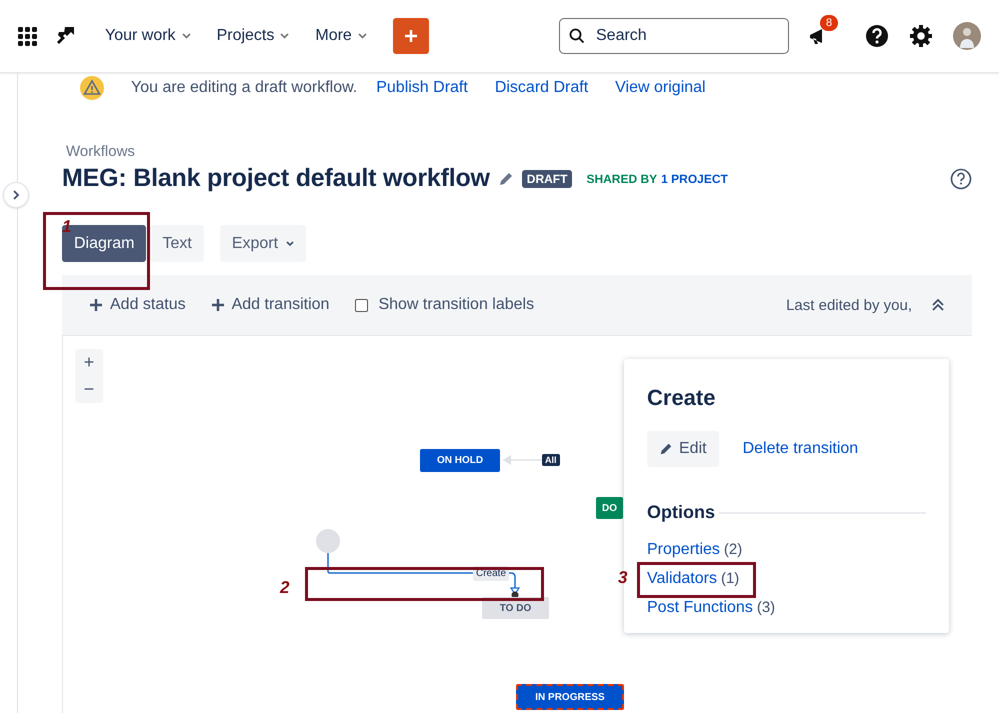  Describe the element at coordinates (271, 305) in the screenshot. I see `toolbar-button: Add transition` at that location.